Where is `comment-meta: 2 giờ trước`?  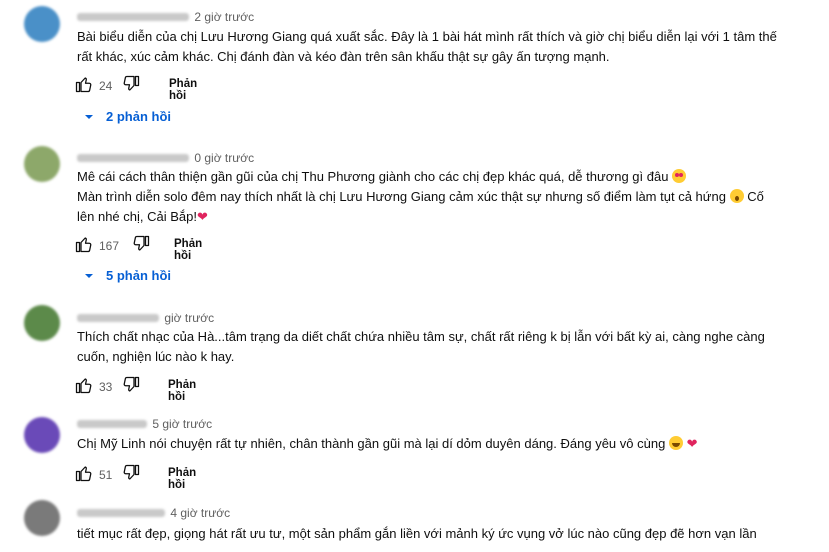
comment-meta: 2 giờ trước is located at coordinates (165, 16).